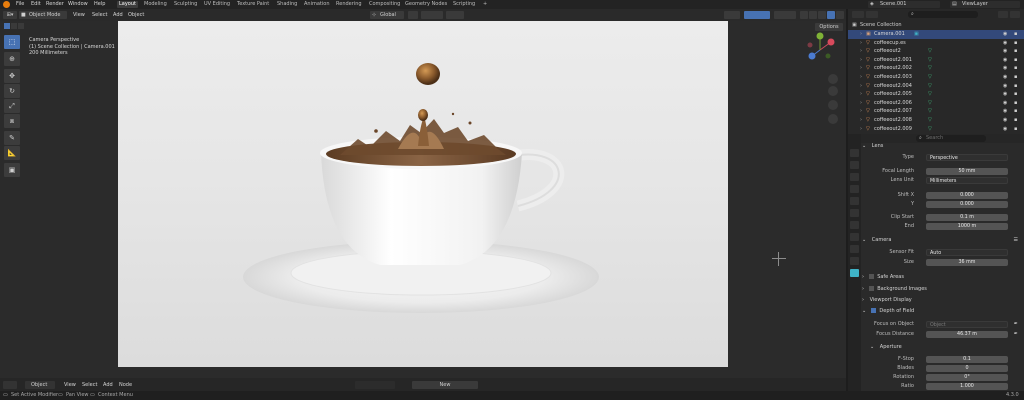 The height and width of the screenshot is (400, 1024). What do you see at coordinates (854, 237) in the screenshot?
I see `modifier-tab-icon` at bounding box center [854, 237].